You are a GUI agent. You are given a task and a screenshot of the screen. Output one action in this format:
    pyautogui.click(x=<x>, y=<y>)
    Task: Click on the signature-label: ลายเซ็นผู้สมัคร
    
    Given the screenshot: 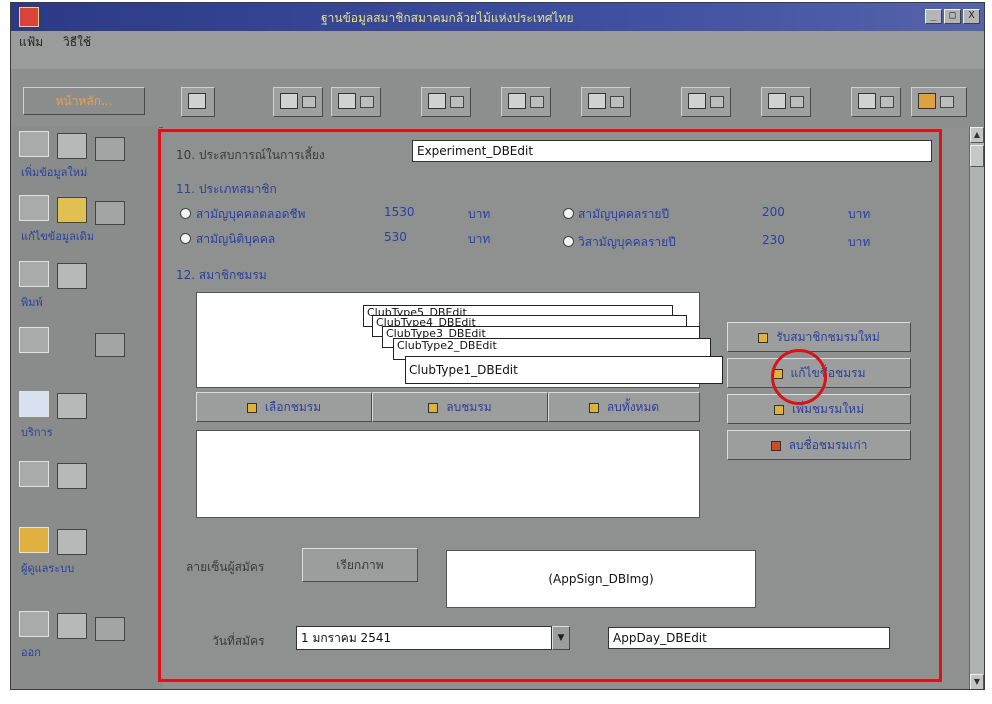 What is the action you would take?
    pyautogui.click(x=225, y=567)
    